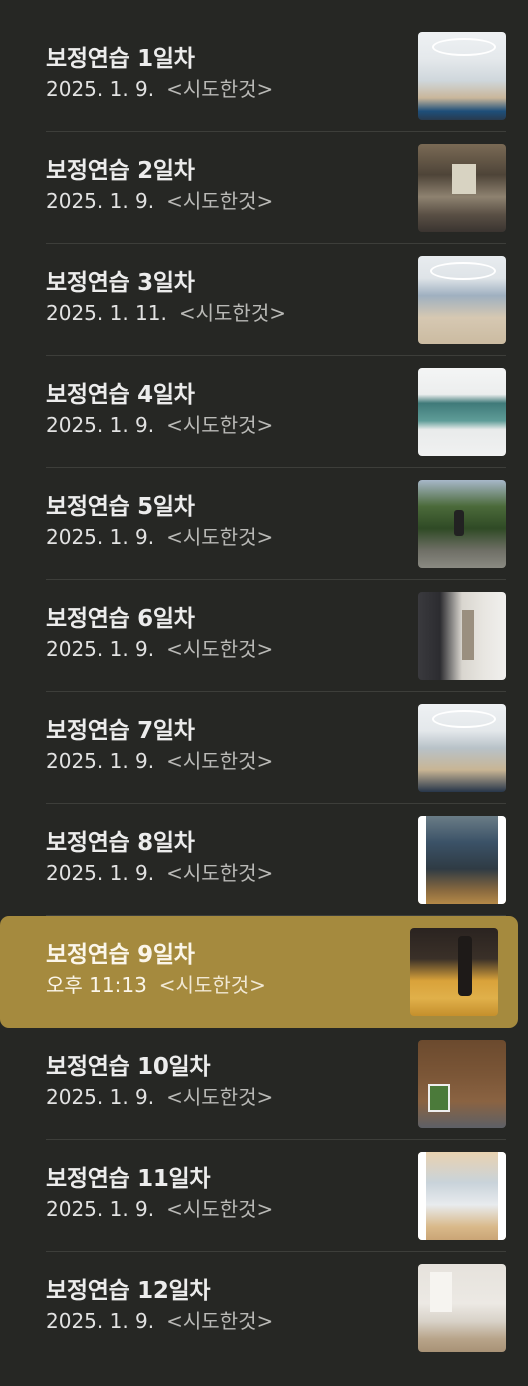  I want to click on note-text: 보정연습 3일차 2025. 1. 11. <시도한것>, so click(166, 297).